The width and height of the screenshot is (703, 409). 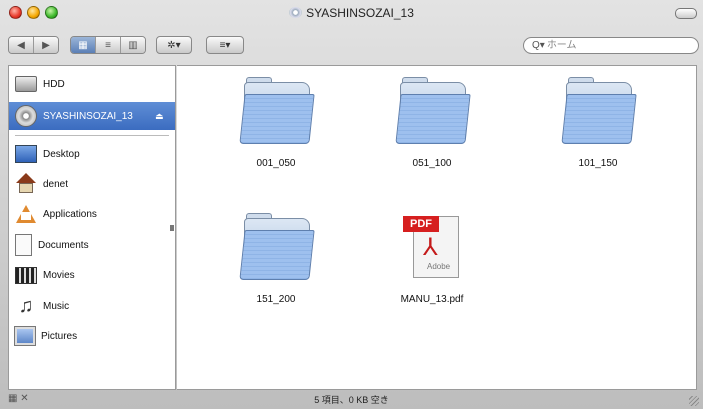 I want to click on resize-grip-icon, so click(x=694, y=401).